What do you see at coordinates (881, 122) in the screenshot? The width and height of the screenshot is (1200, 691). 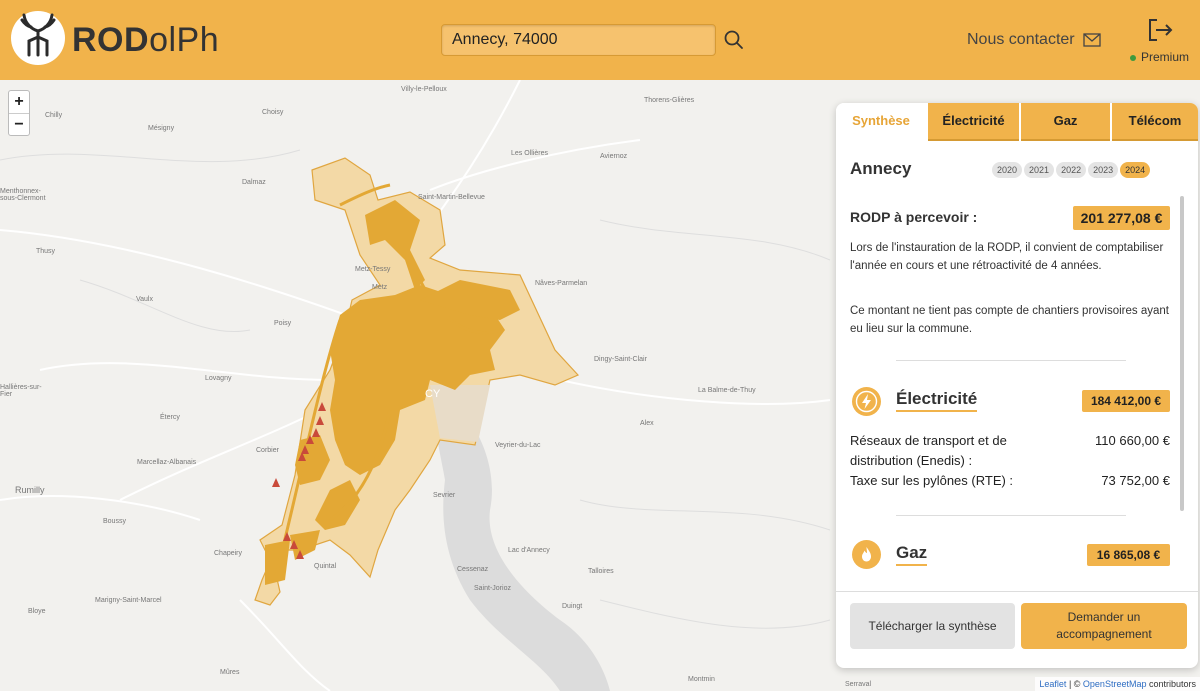 I see `tab-synthese: Synthèse` at bounding box center [881, 122].